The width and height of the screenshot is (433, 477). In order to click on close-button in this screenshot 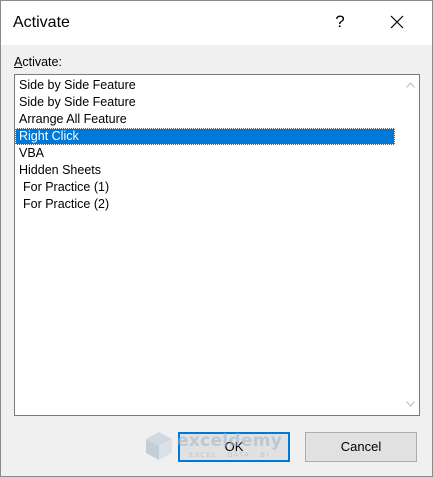, I will do `click(397, 22)`.